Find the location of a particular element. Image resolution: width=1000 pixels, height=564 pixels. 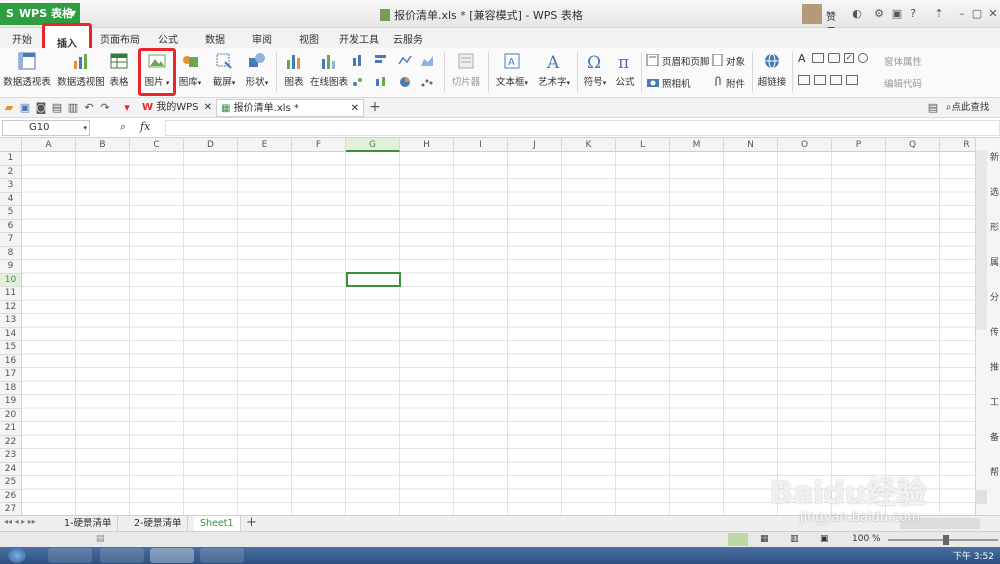

groupbox-control-icon is located at coordinates (818, 58).